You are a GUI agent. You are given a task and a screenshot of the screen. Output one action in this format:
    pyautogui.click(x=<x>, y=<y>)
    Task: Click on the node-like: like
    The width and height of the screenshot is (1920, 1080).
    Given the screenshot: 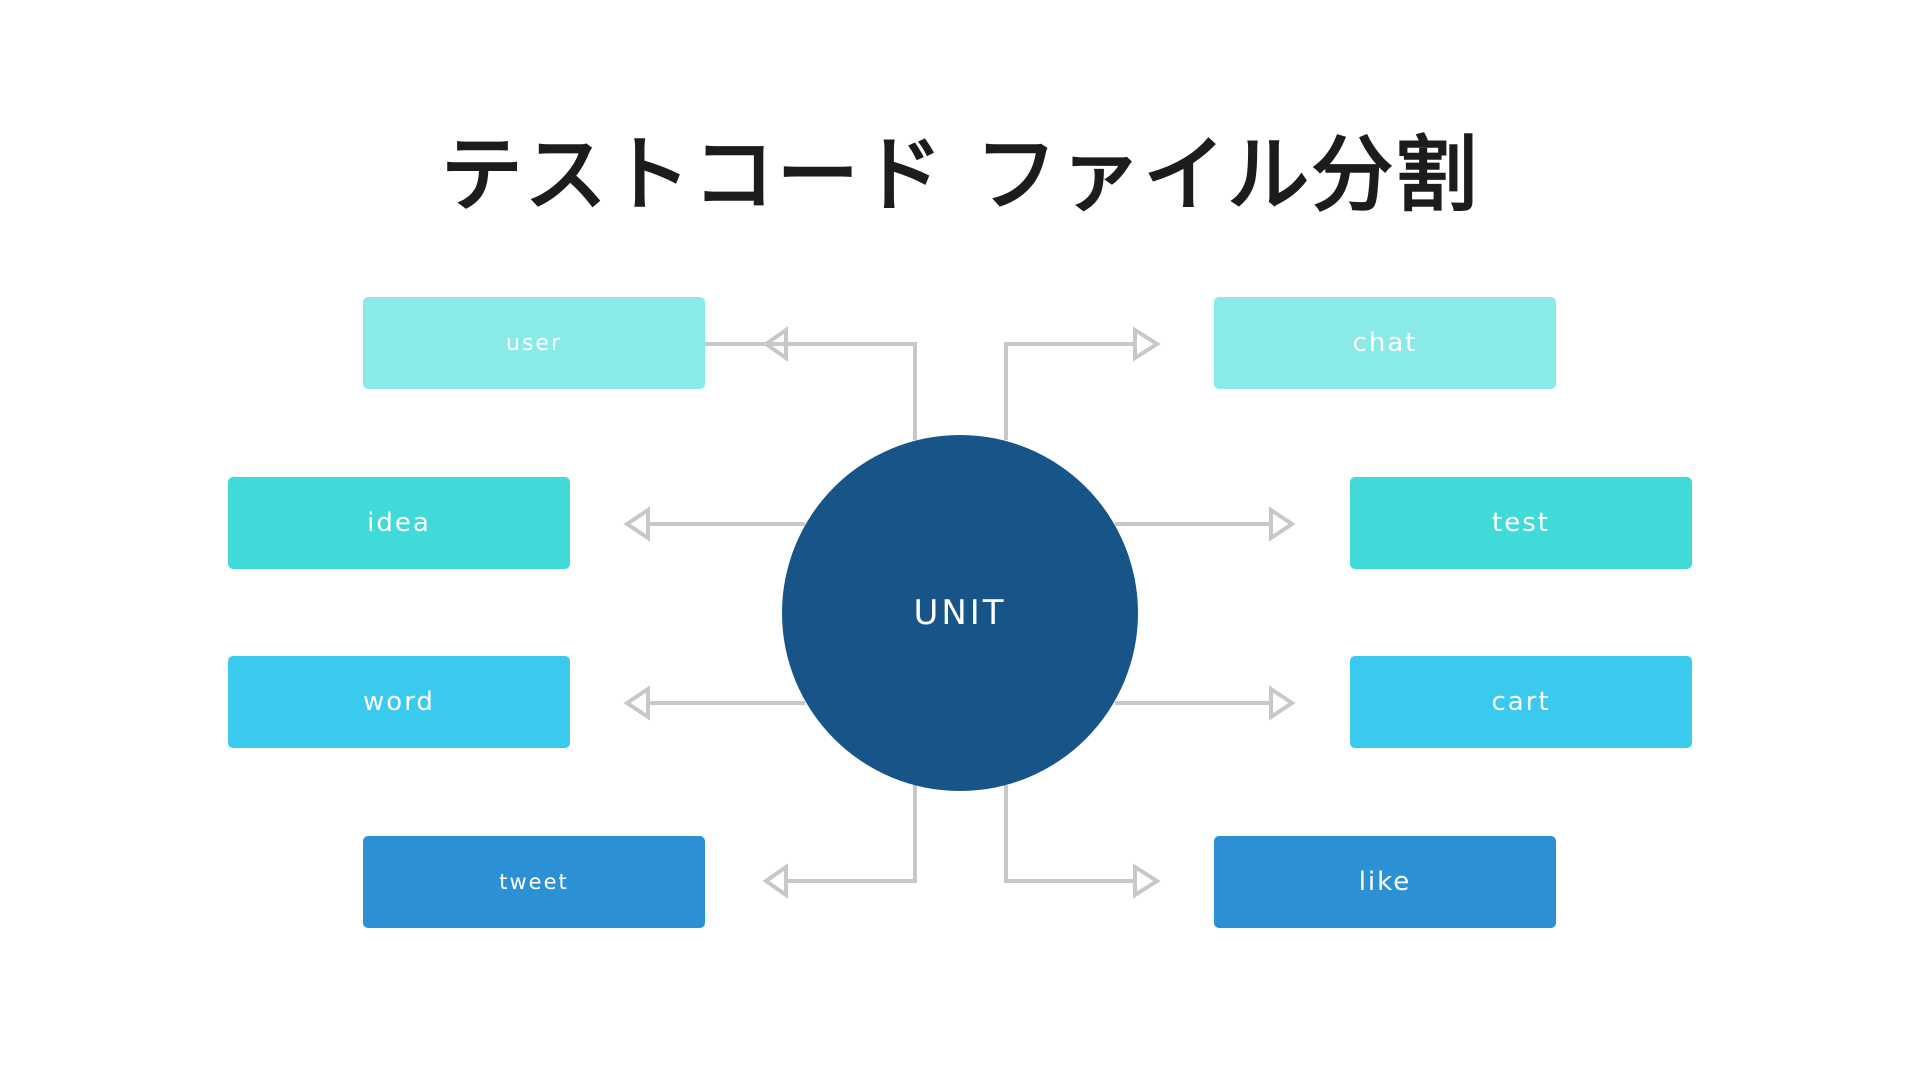 What is the action you would take?
    pyautogui.click(x=1385, y=882)
    